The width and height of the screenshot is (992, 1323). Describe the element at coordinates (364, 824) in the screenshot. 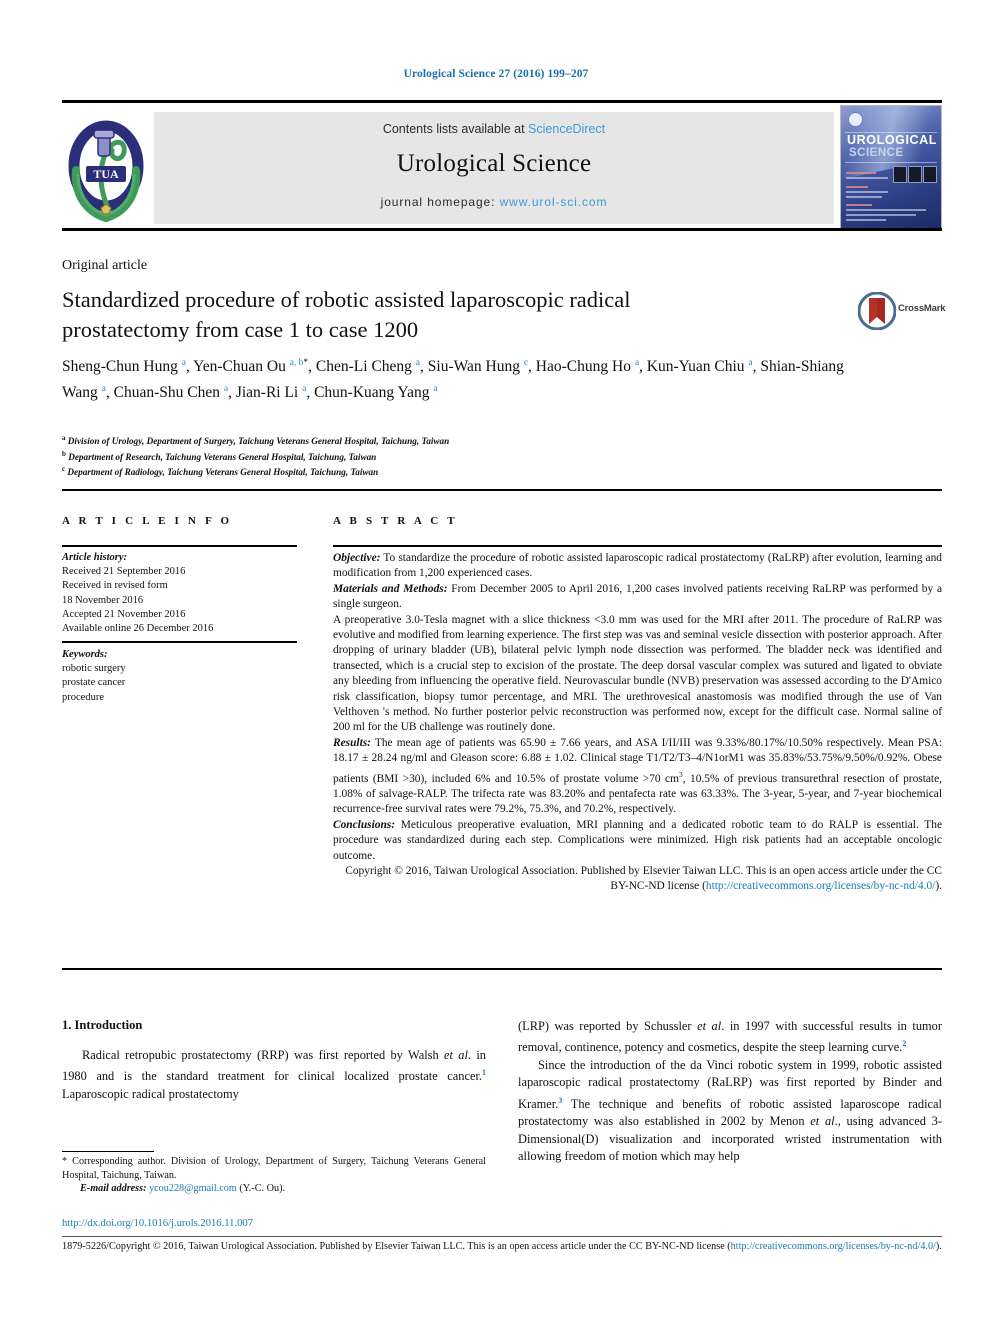

I see `conclusions-label: Conclusions:` at that location.